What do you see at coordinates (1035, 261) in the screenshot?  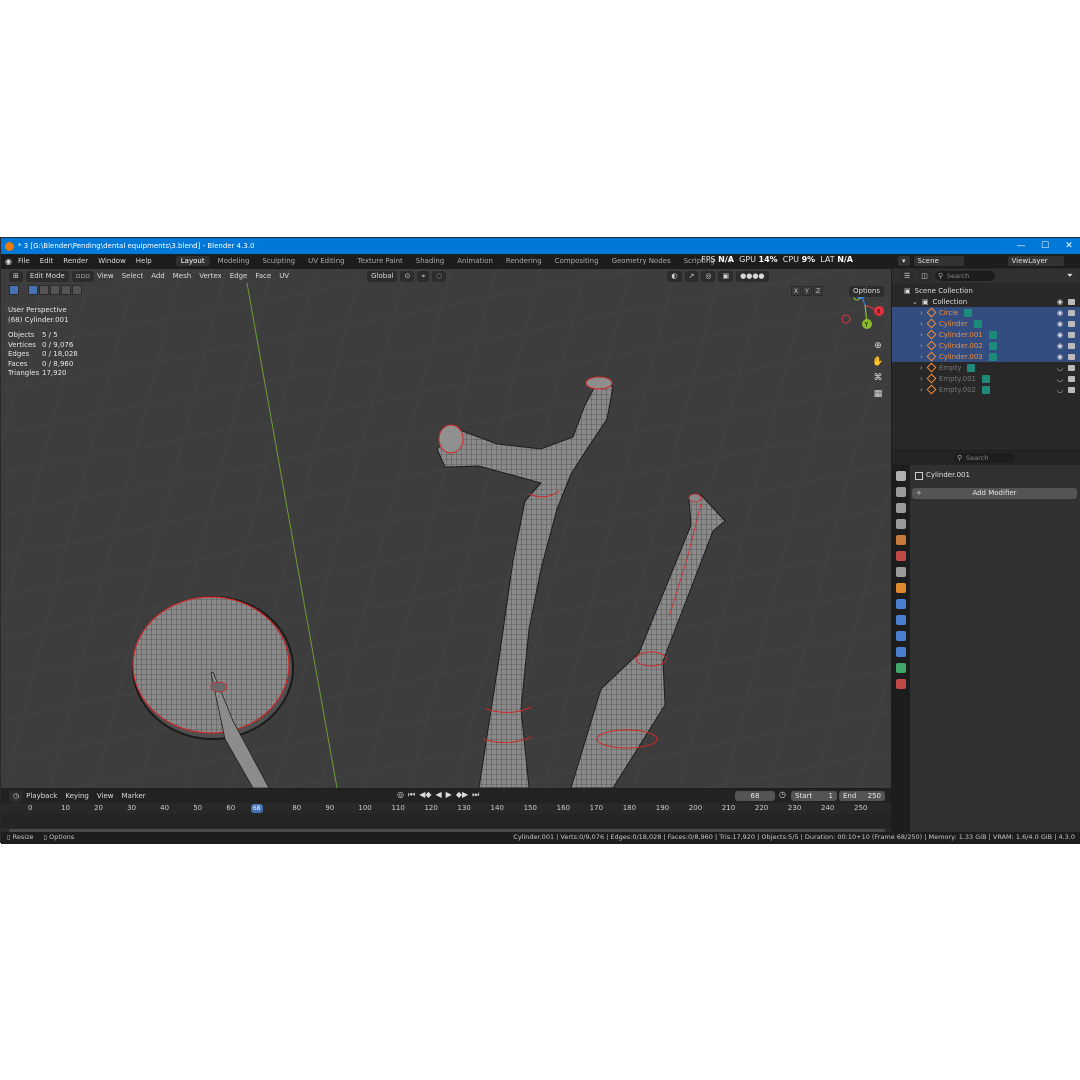 I see `viewlayer-field: ViewLayer` at bounding box center [1035, 261].